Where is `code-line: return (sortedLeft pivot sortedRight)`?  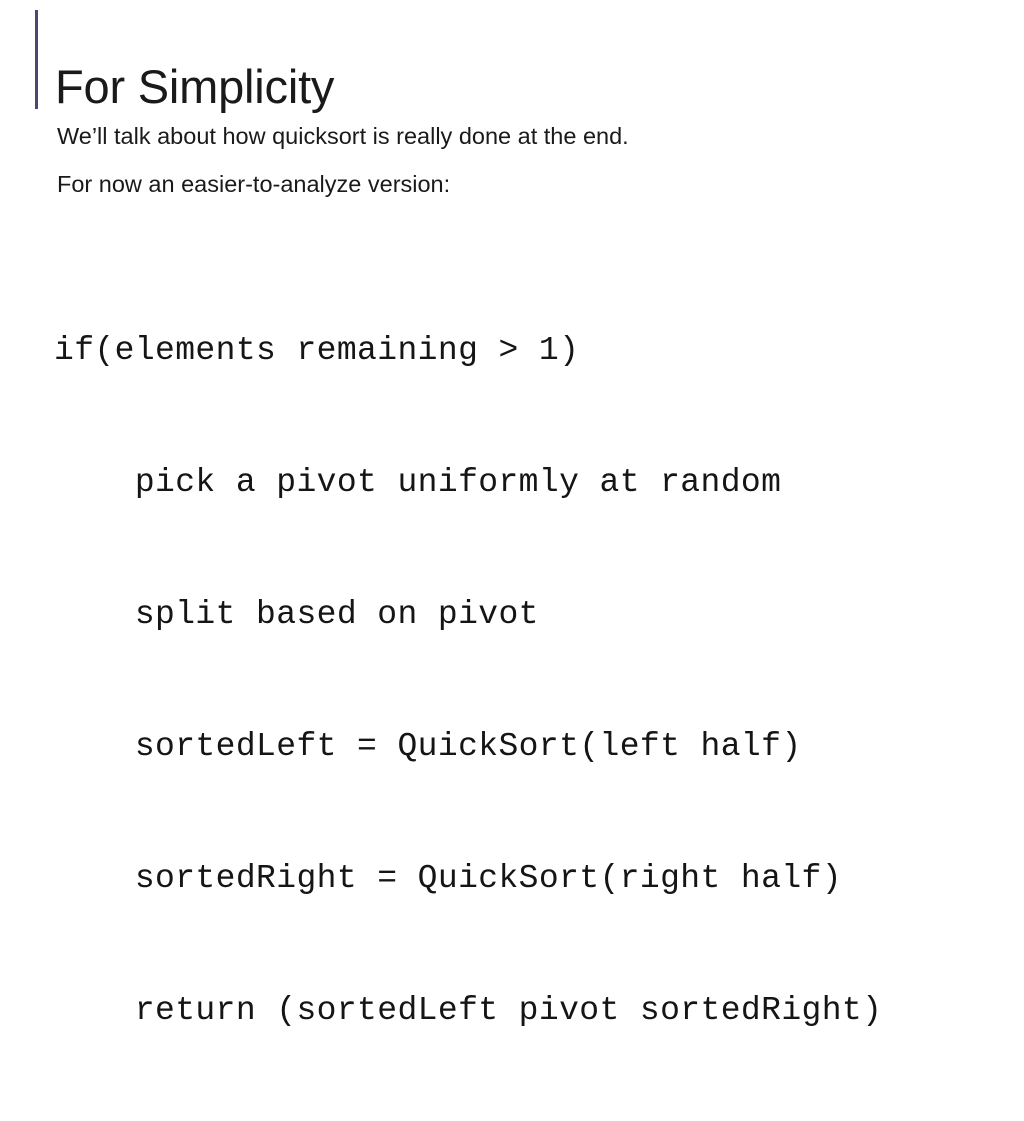
code-line: return (sortedLeft pivot sortedRight) is located at coordinates (468, 1010).